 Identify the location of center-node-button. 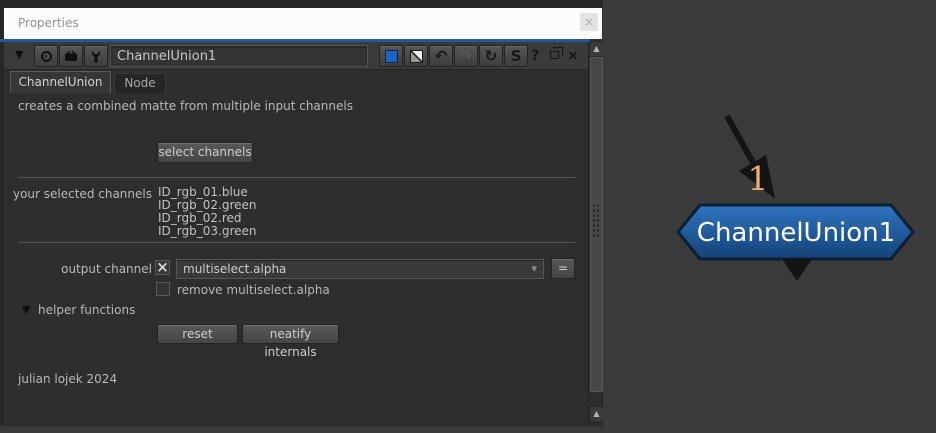
(46, 56).